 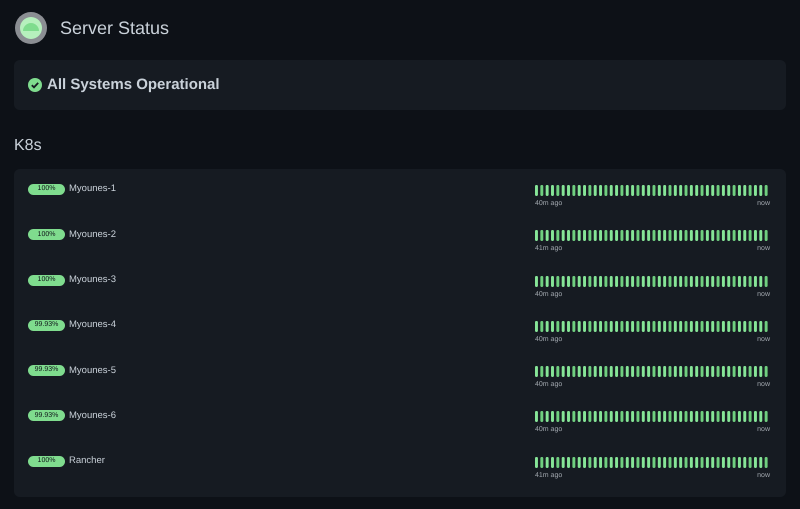 What do you see at coordinates (31, 28) in the screenshot?
I see `logo-icon` at bounding box center [31, 28].